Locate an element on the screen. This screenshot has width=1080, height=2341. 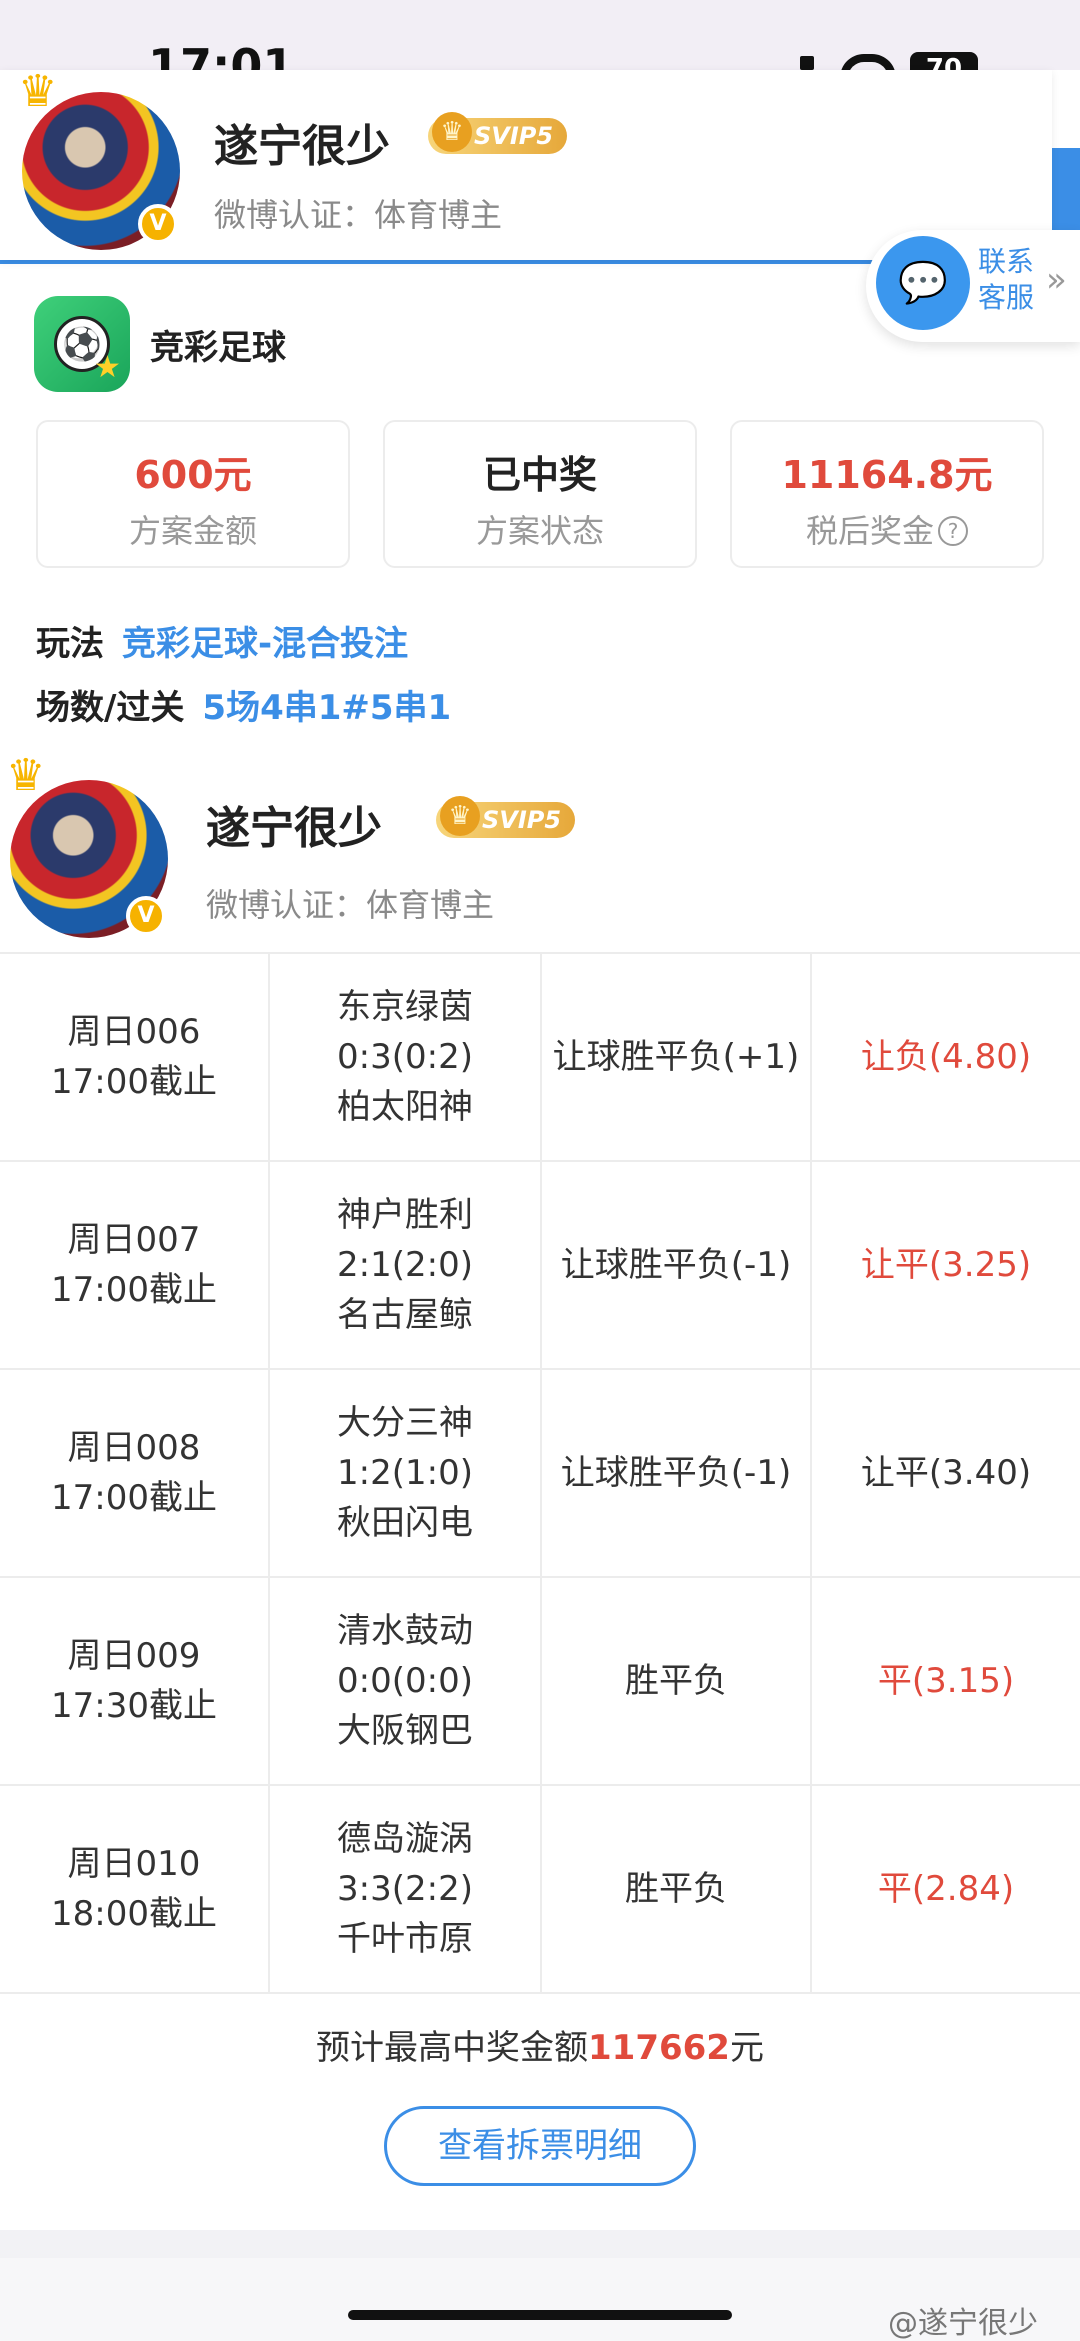
selection-cell: 让负(4.80) is located at coordinates (946, 1057).